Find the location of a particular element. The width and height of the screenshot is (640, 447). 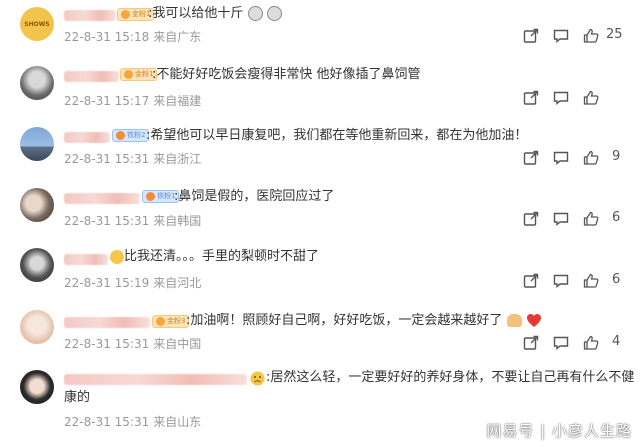

red-heart-icon is located at coordinates (533, 320).